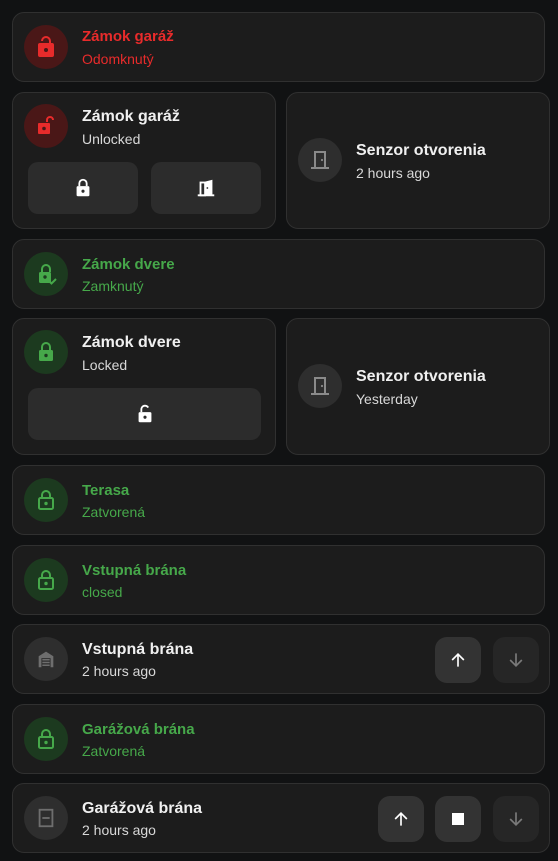 This screenshot has width=558, height=861. What do you see at coordinates (102, 592) in the screenshot?
I see `gate-tile-state: closed` at bounding box center [102, 592].